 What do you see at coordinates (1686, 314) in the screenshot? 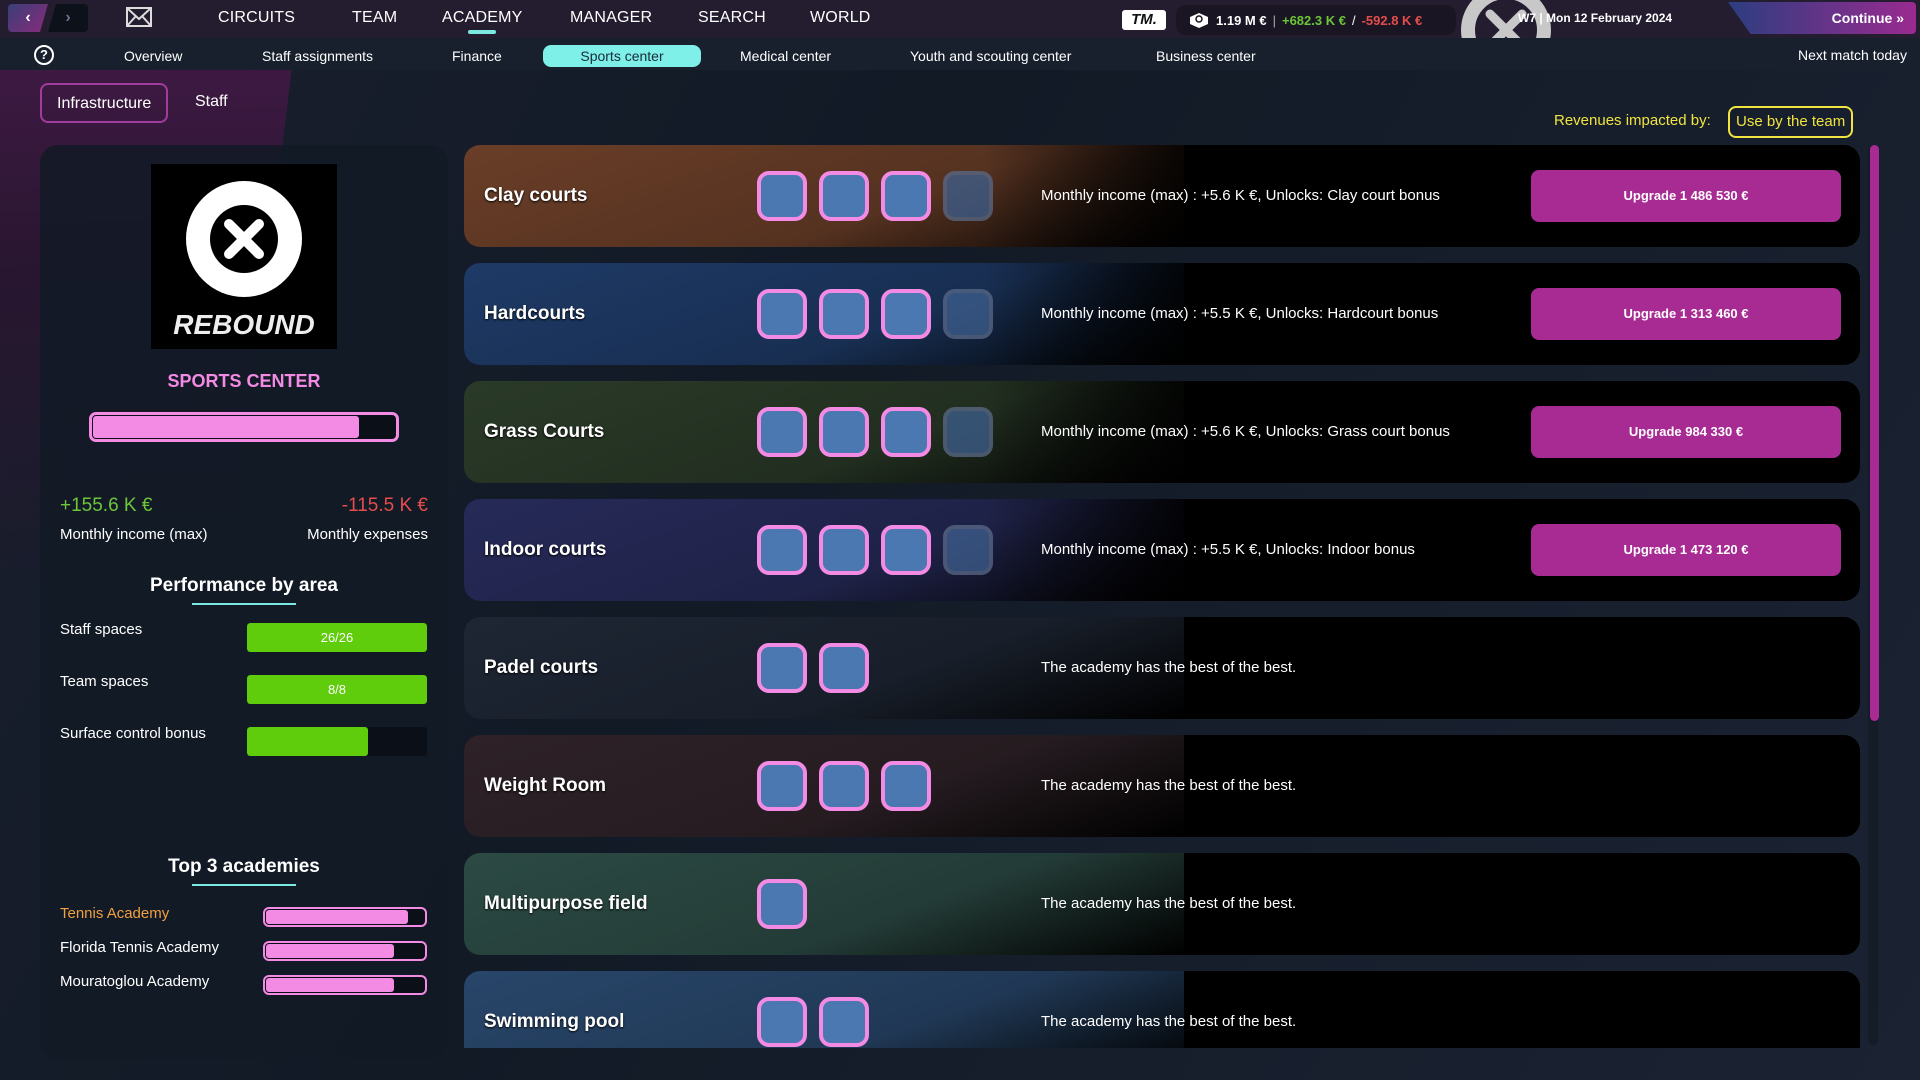
I see `upgrade-button: Upgrade 1 313 460 €` at bounding box center [1686, 314].